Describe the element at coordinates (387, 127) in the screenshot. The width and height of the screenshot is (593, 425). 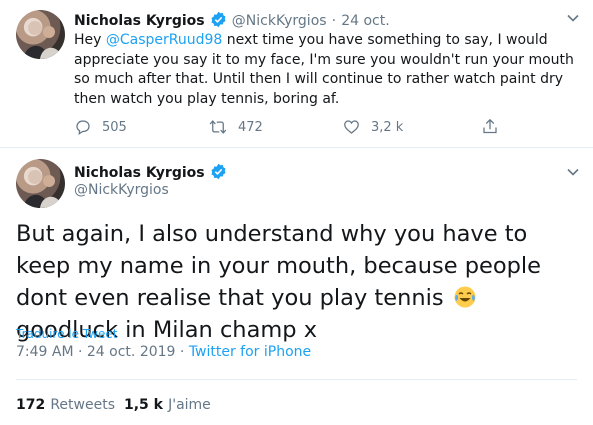
I see `like-count: 3,2 k` at that location.